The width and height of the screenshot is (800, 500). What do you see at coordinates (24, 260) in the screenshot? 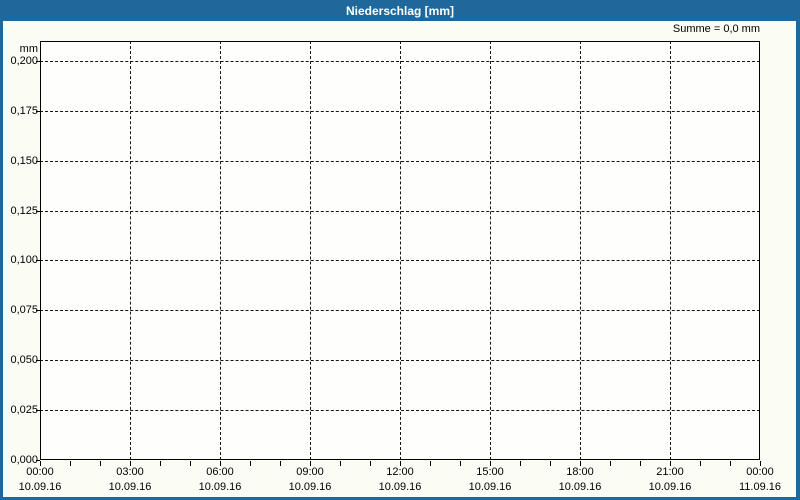
I see `y-tick-label: 0,100` at bounding box center [24, 260].